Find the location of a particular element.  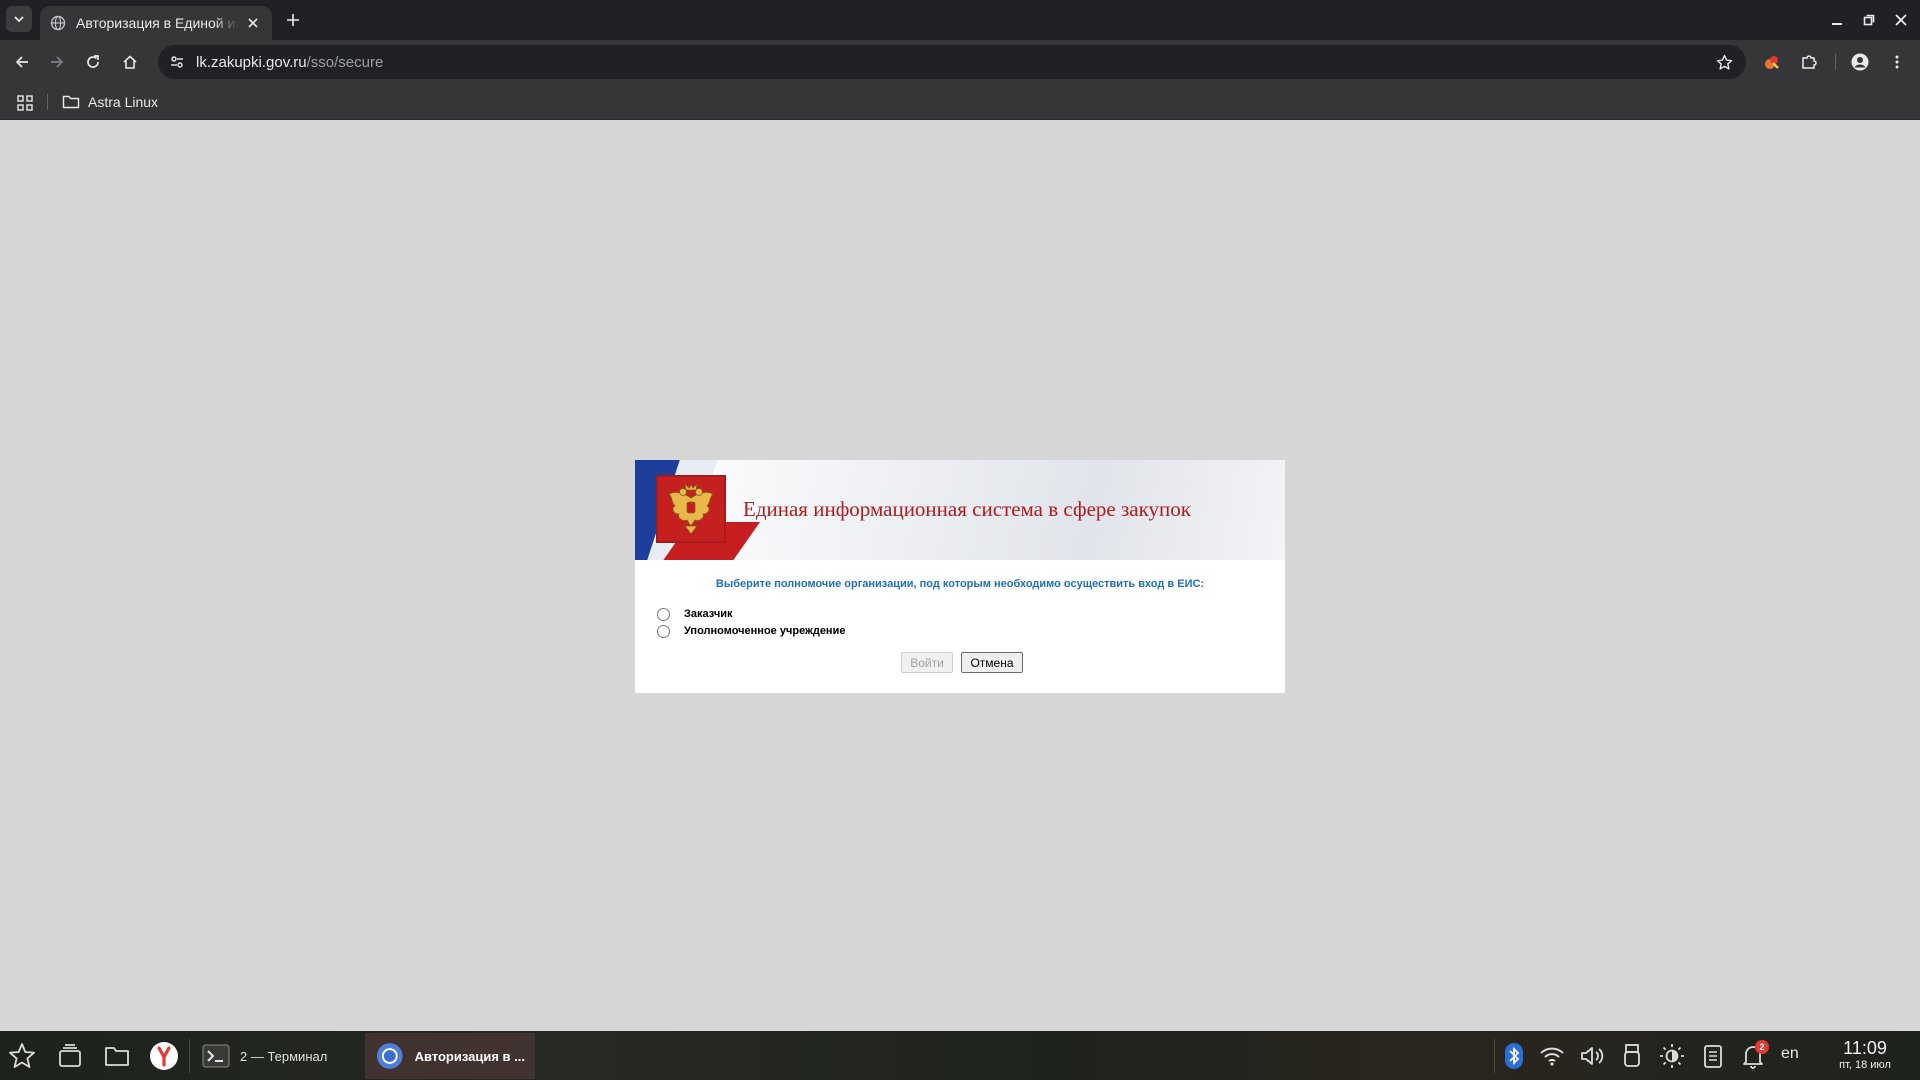

start-menu-button is located at coordinates (22, 1056).